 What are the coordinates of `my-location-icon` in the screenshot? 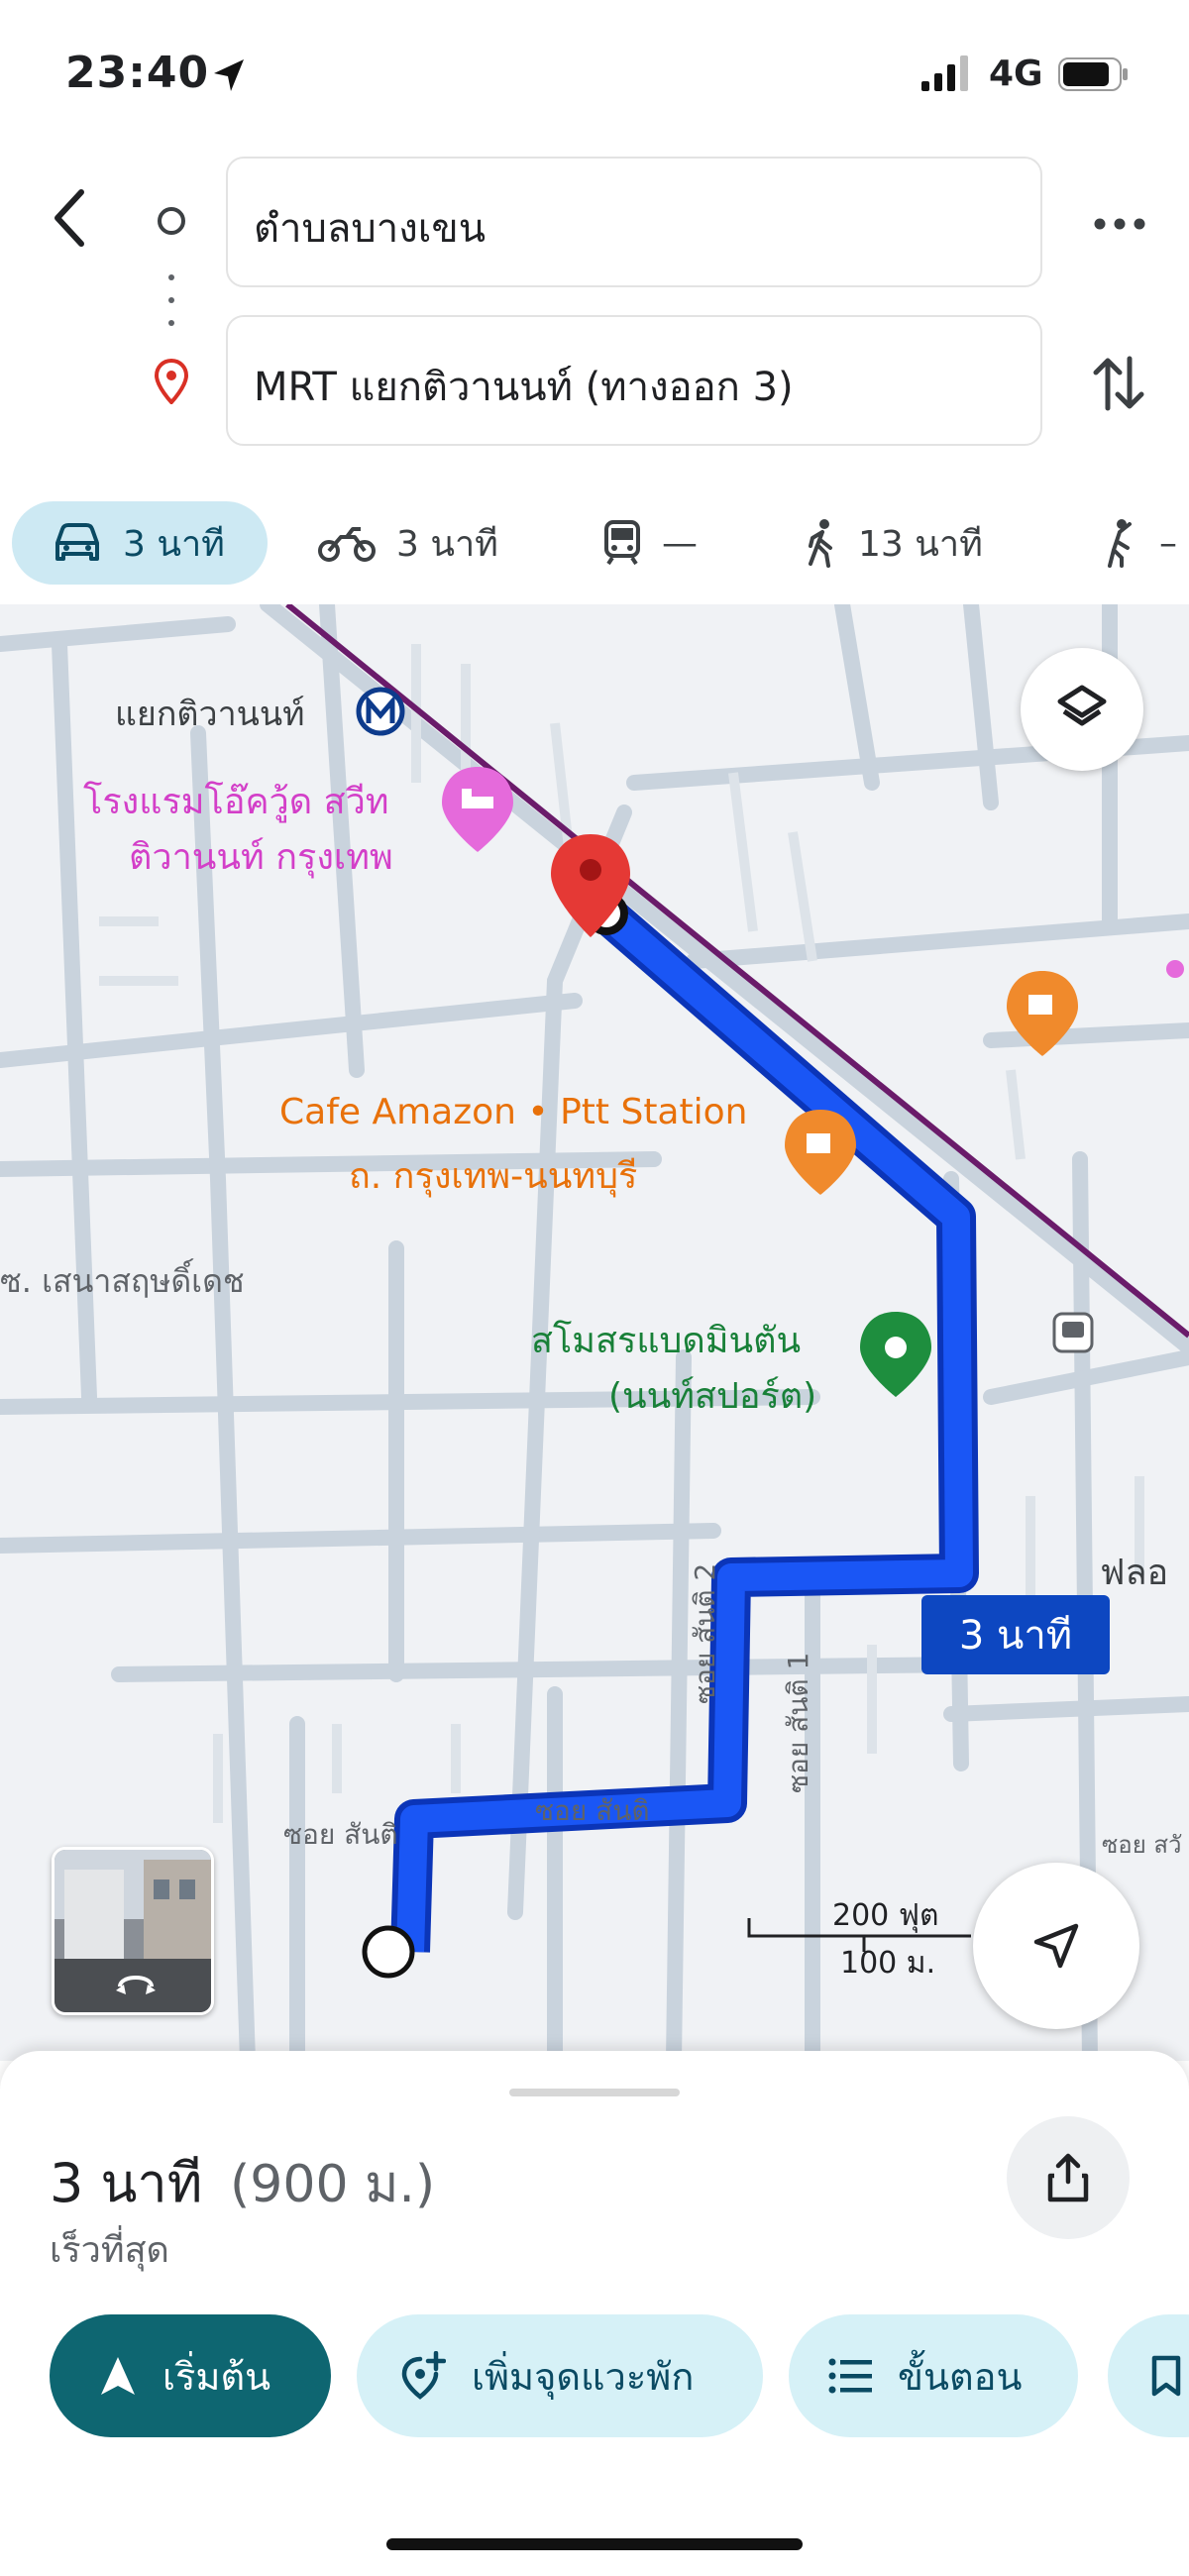 It's located at (1056, 1946).